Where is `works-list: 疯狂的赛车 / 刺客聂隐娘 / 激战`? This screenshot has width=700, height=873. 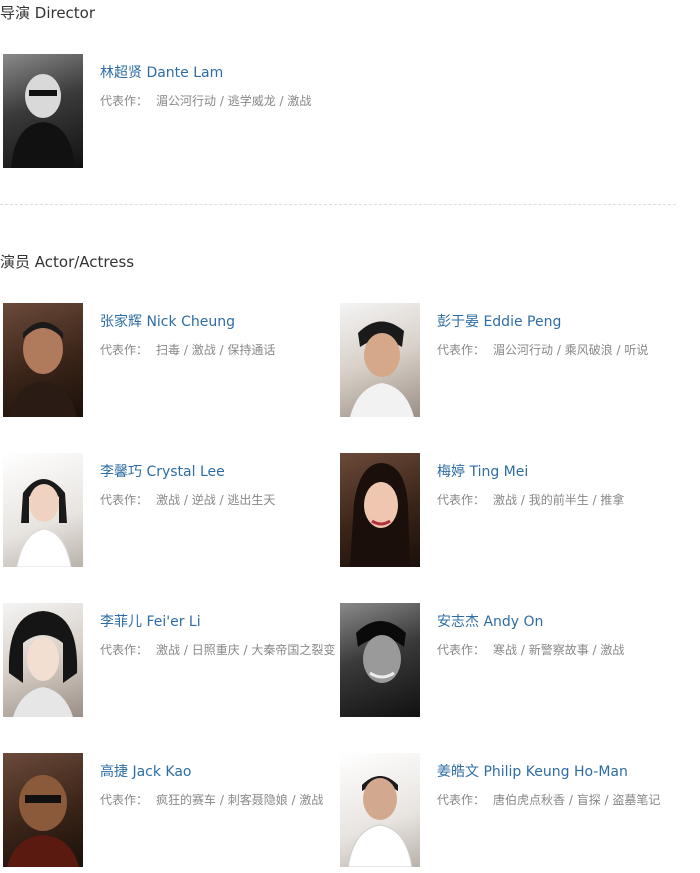 works-list: 疯狂的赛车 / 刺客聂隐娘 / 激战 is located at coordinates (240, 800).